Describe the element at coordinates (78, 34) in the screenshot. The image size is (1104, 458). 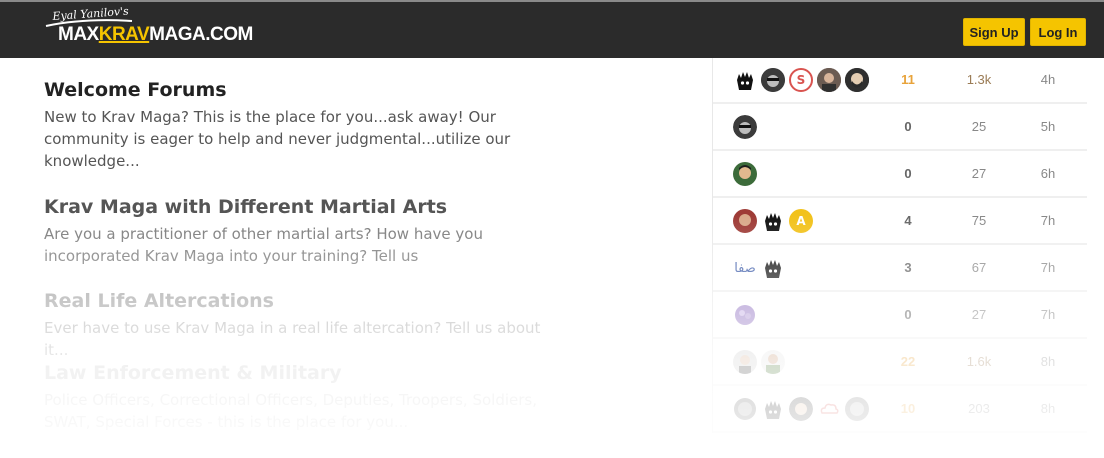
I see `logo-max: MAX` at that location.